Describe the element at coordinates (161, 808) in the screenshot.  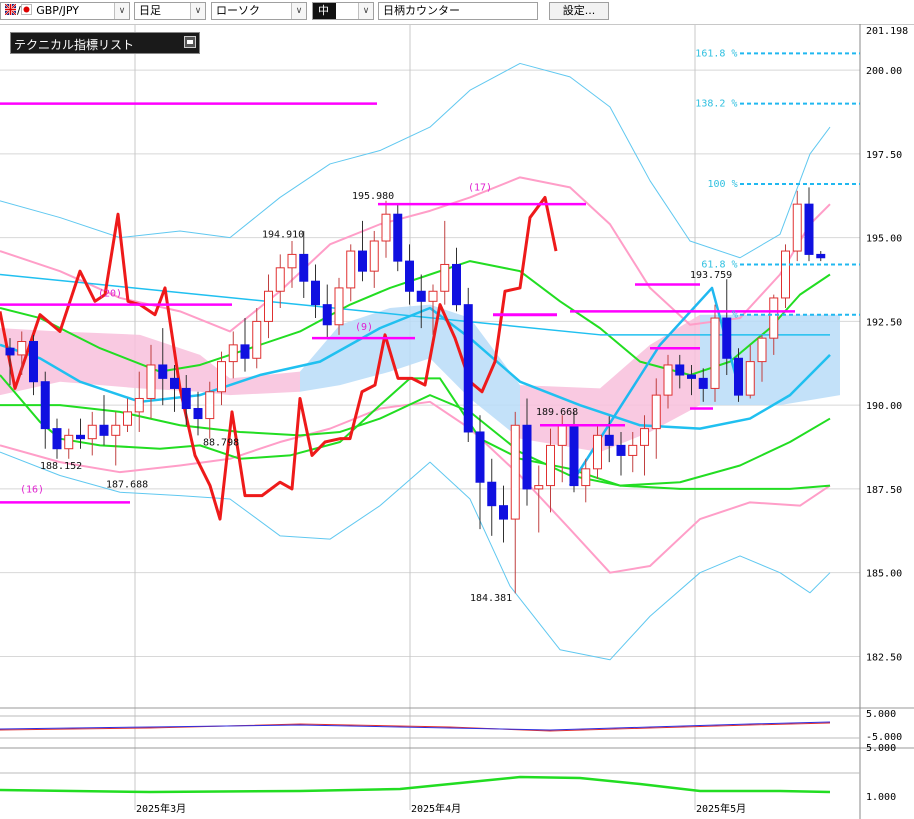
I see `date-tick-label: 2025年3月` at that location.